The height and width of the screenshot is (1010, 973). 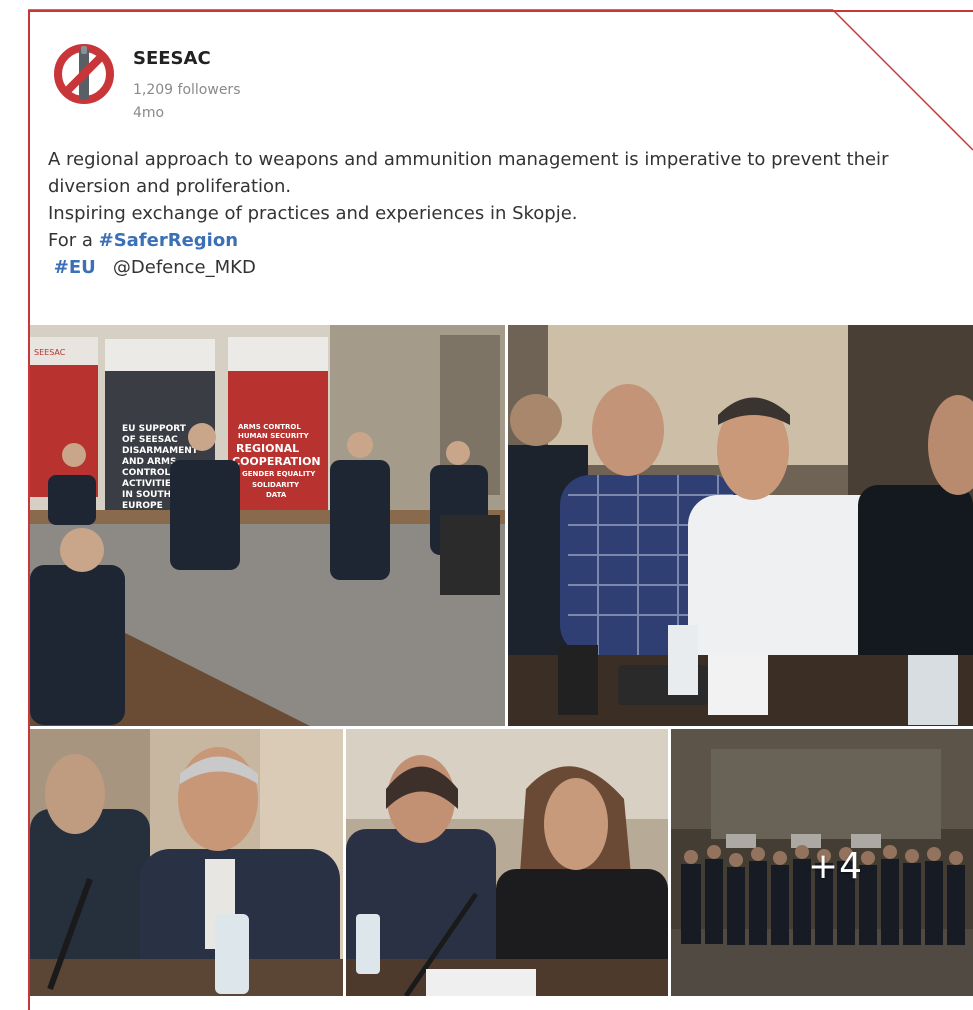 What do you see at coordinates (150, 440) in the screenshot?
I see `banner-middle-line: OF SEESAC` at bounding box center [150, 440].